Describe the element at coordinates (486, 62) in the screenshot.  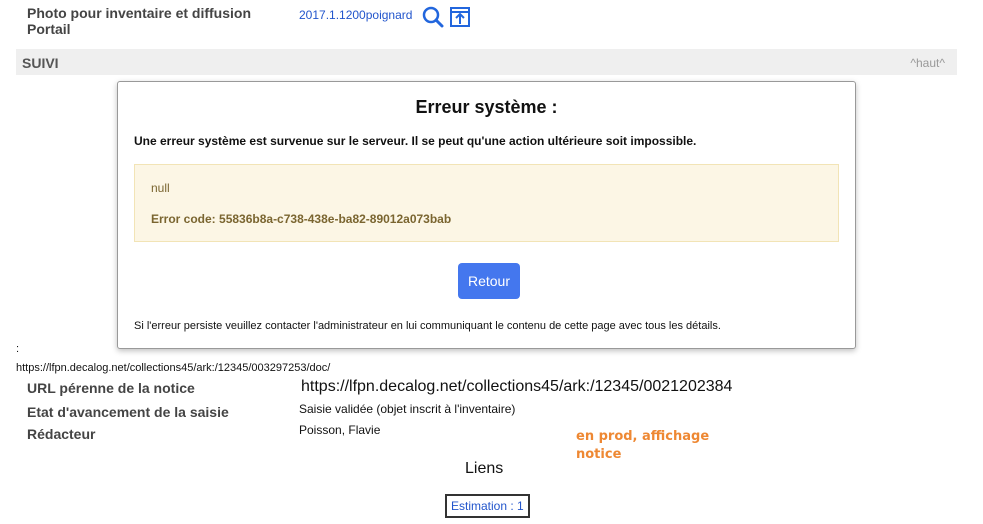
I see `suivi-section-header: SUIVI ^haut^` at that location.